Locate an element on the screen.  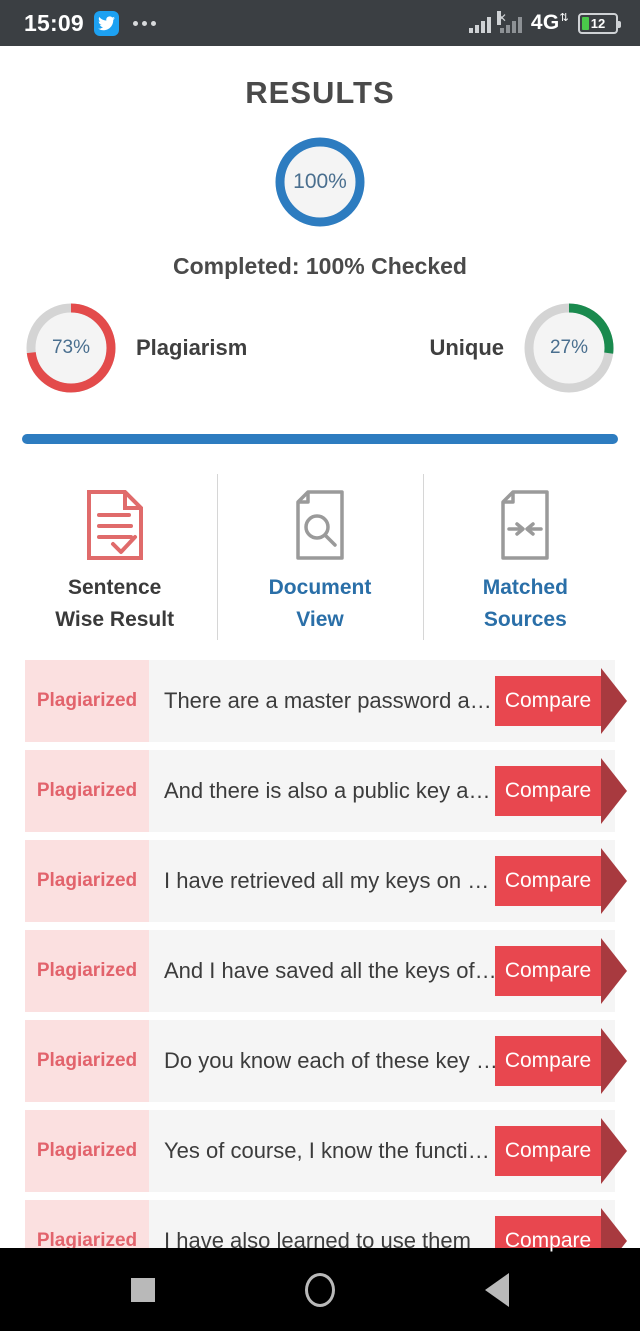
plagiarism-gauge-group: 73% Plagiarism is located at coordinates (134, 348).